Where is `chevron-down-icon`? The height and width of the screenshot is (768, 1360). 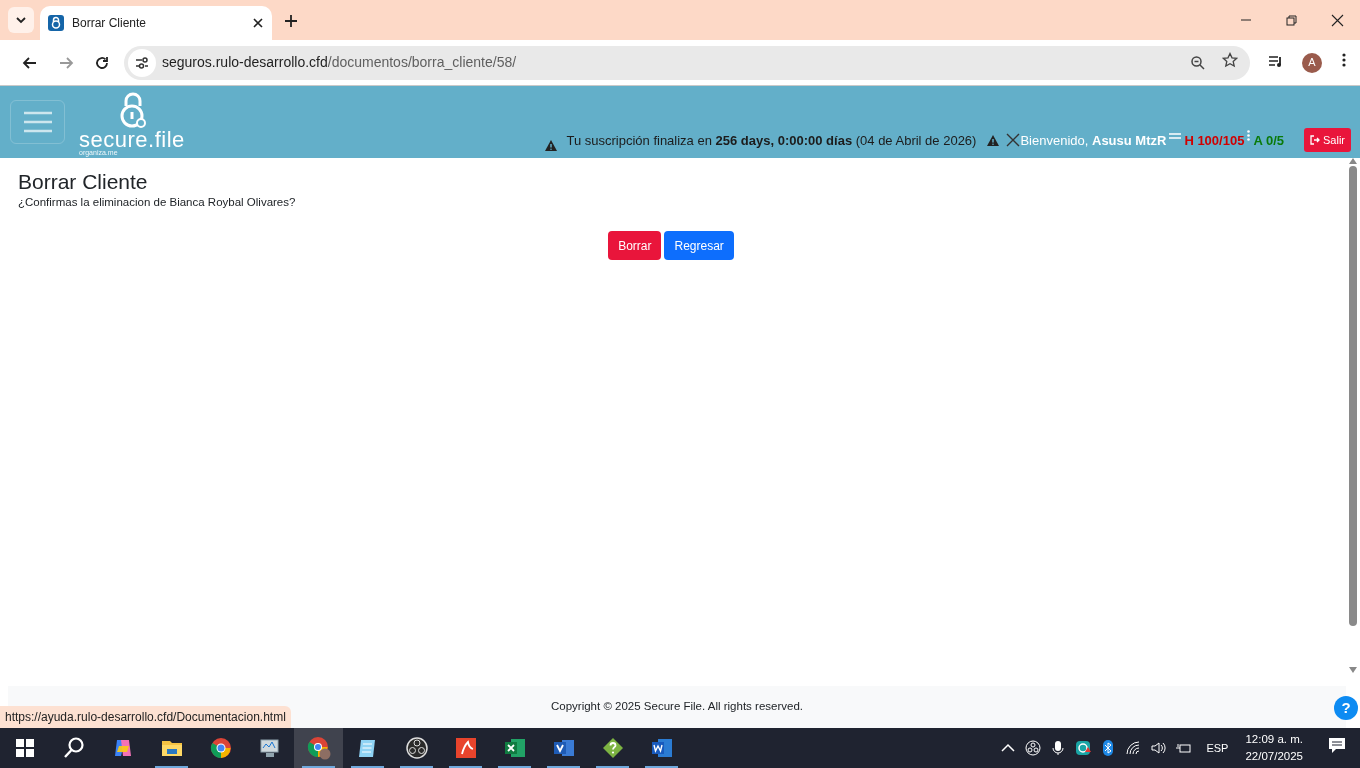 chevron-down-icon is located at coordinates (21, 20).